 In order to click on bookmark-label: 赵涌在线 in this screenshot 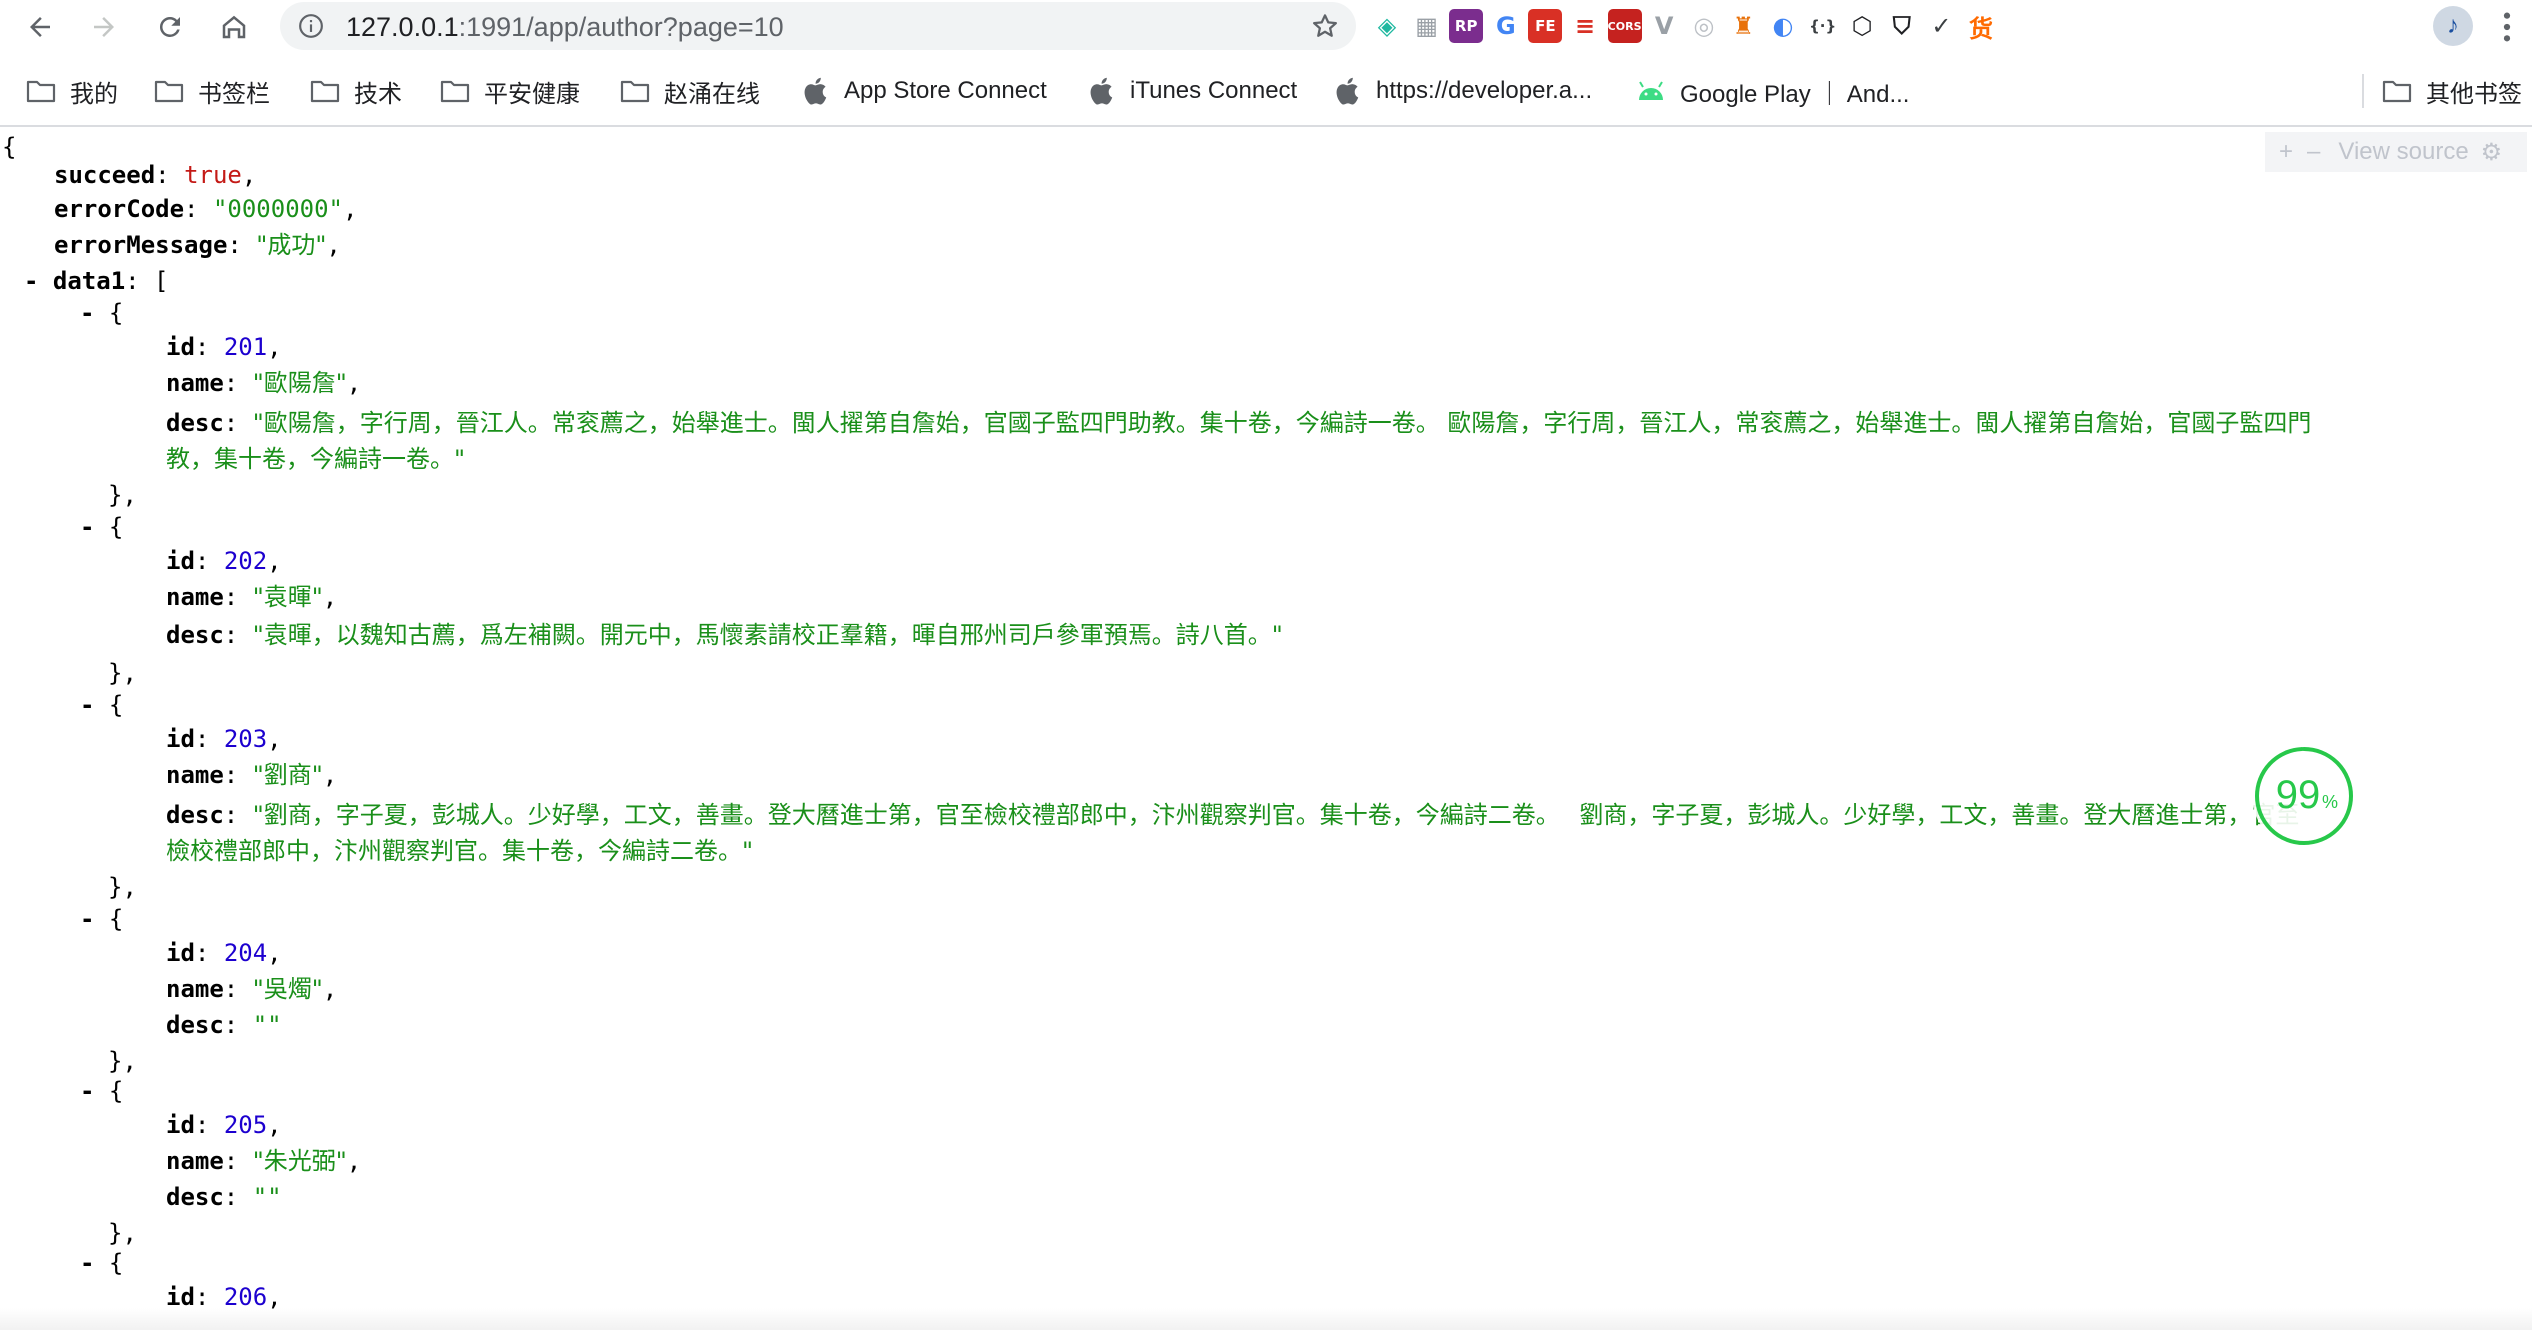, I will do `click(712, 94)`.